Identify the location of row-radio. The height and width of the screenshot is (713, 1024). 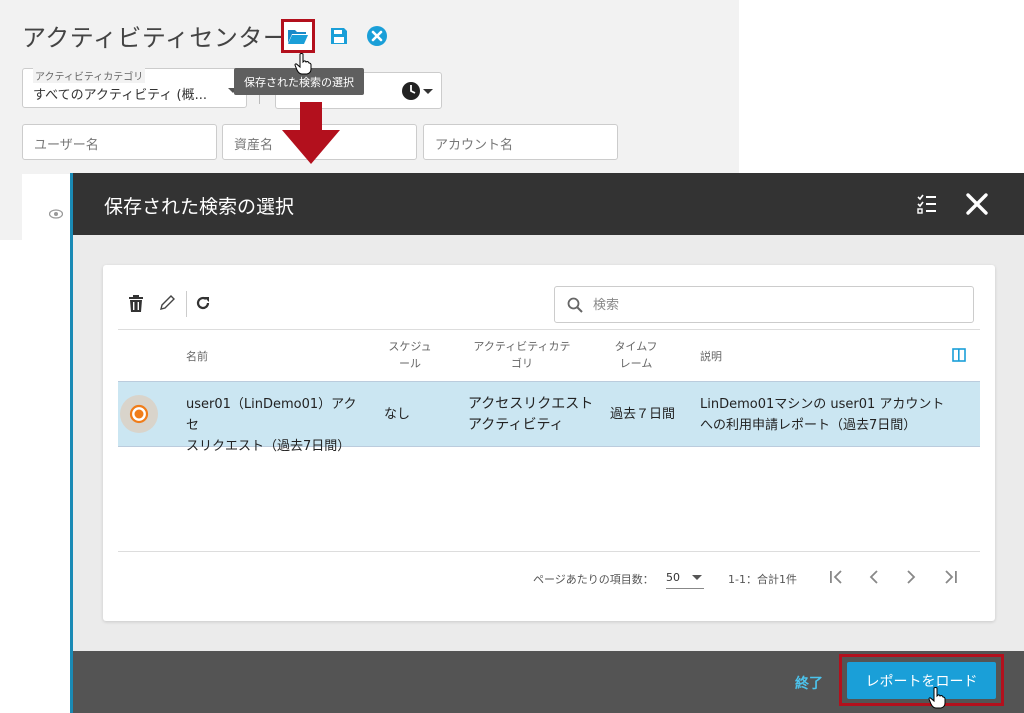
(139, 414).